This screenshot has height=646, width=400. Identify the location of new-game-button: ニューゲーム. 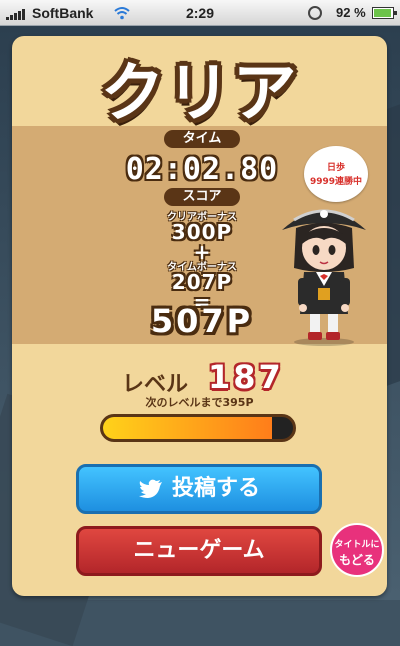
(199, 551).